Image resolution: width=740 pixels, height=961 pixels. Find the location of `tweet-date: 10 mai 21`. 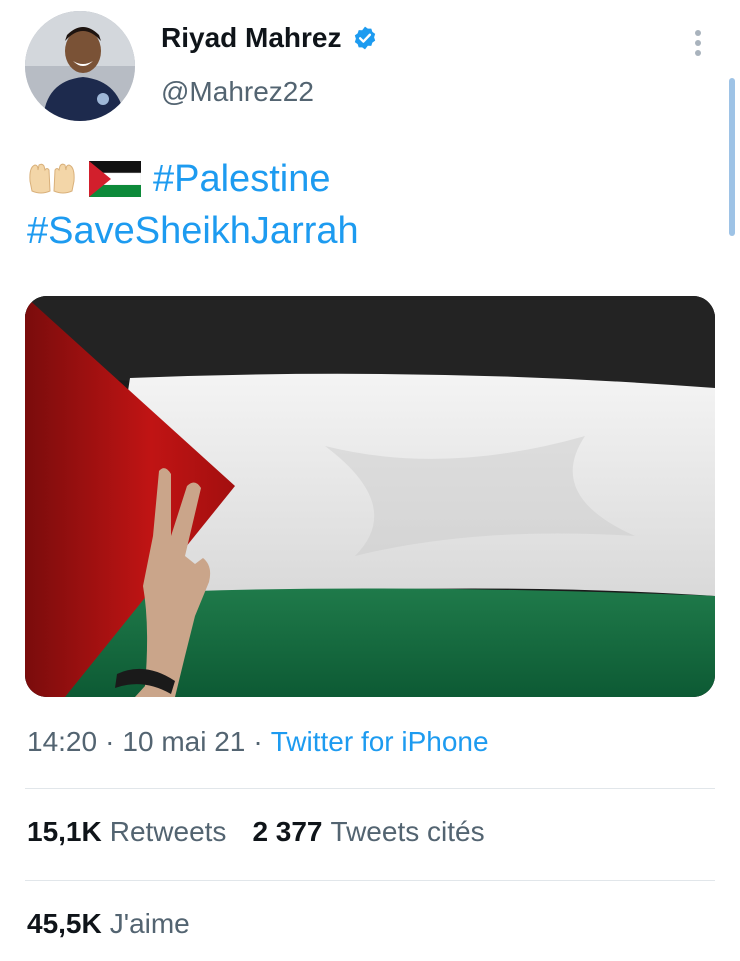

tweet-date: 10 mai 21 is located at coordinates (183, 742).